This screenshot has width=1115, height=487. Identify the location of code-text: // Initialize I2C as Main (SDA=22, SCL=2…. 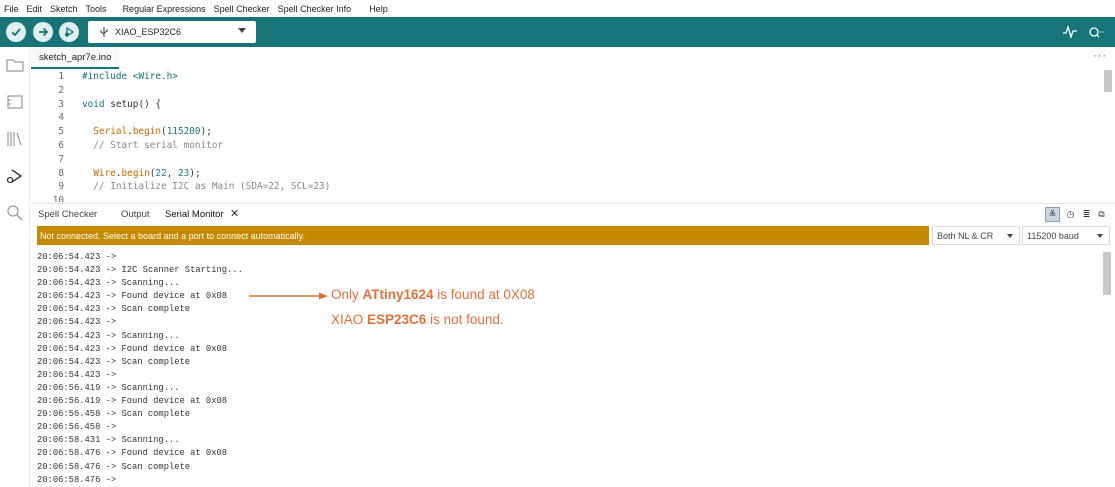
(206, 187).